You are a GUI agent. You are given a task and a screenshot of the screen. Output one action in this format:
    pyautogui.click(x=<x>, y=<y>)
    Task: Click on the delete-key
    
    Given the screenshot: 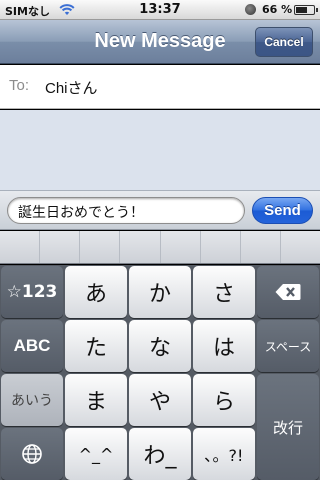 What is the action you would take?
    pyautogui.click(x=288, y=292)
    